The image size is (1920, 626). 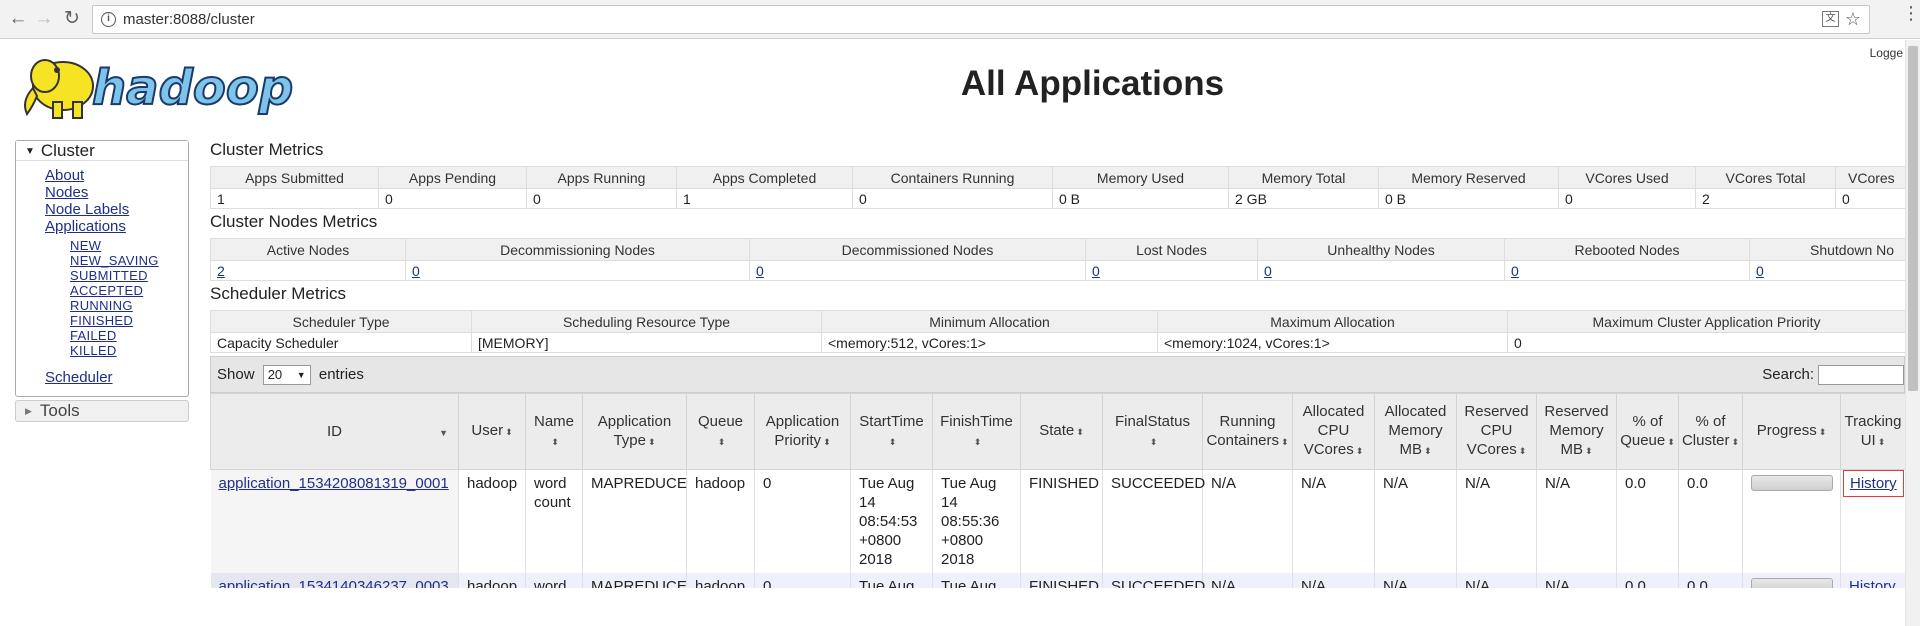 What do you see at coordinates (1415, 521) in the screenshot?
I see `cell-alloc-mem: N/A` at bounding box center [1415, 521].